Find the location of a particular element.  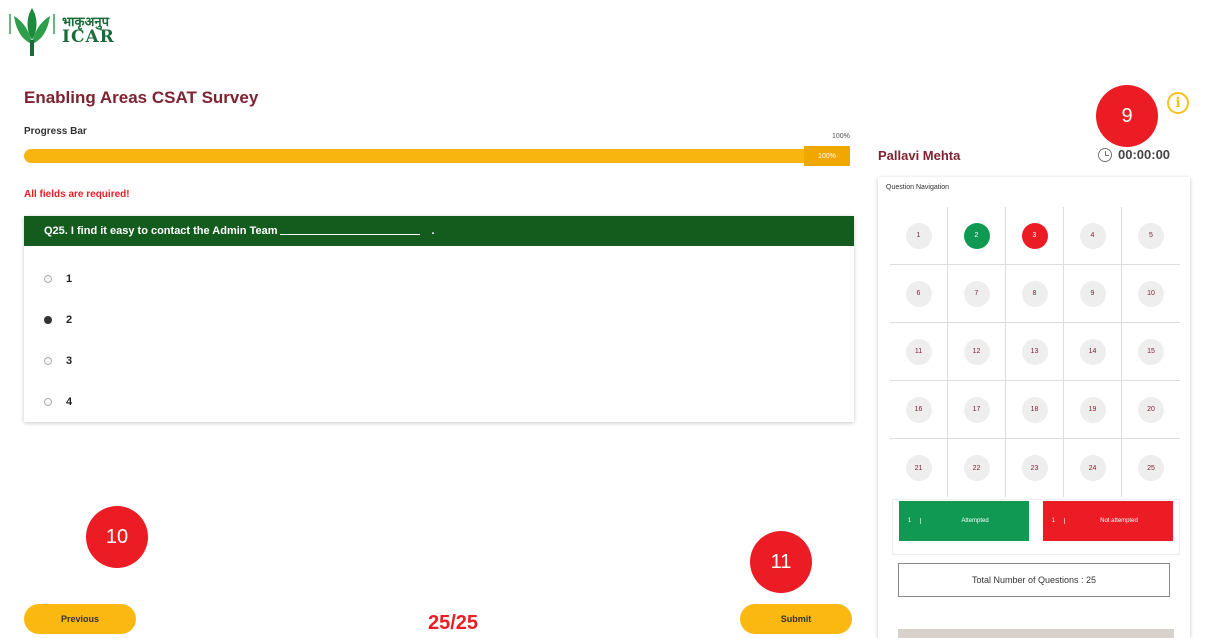

not-attempted-label: Not attempted is located at coordinates (1119, 521).